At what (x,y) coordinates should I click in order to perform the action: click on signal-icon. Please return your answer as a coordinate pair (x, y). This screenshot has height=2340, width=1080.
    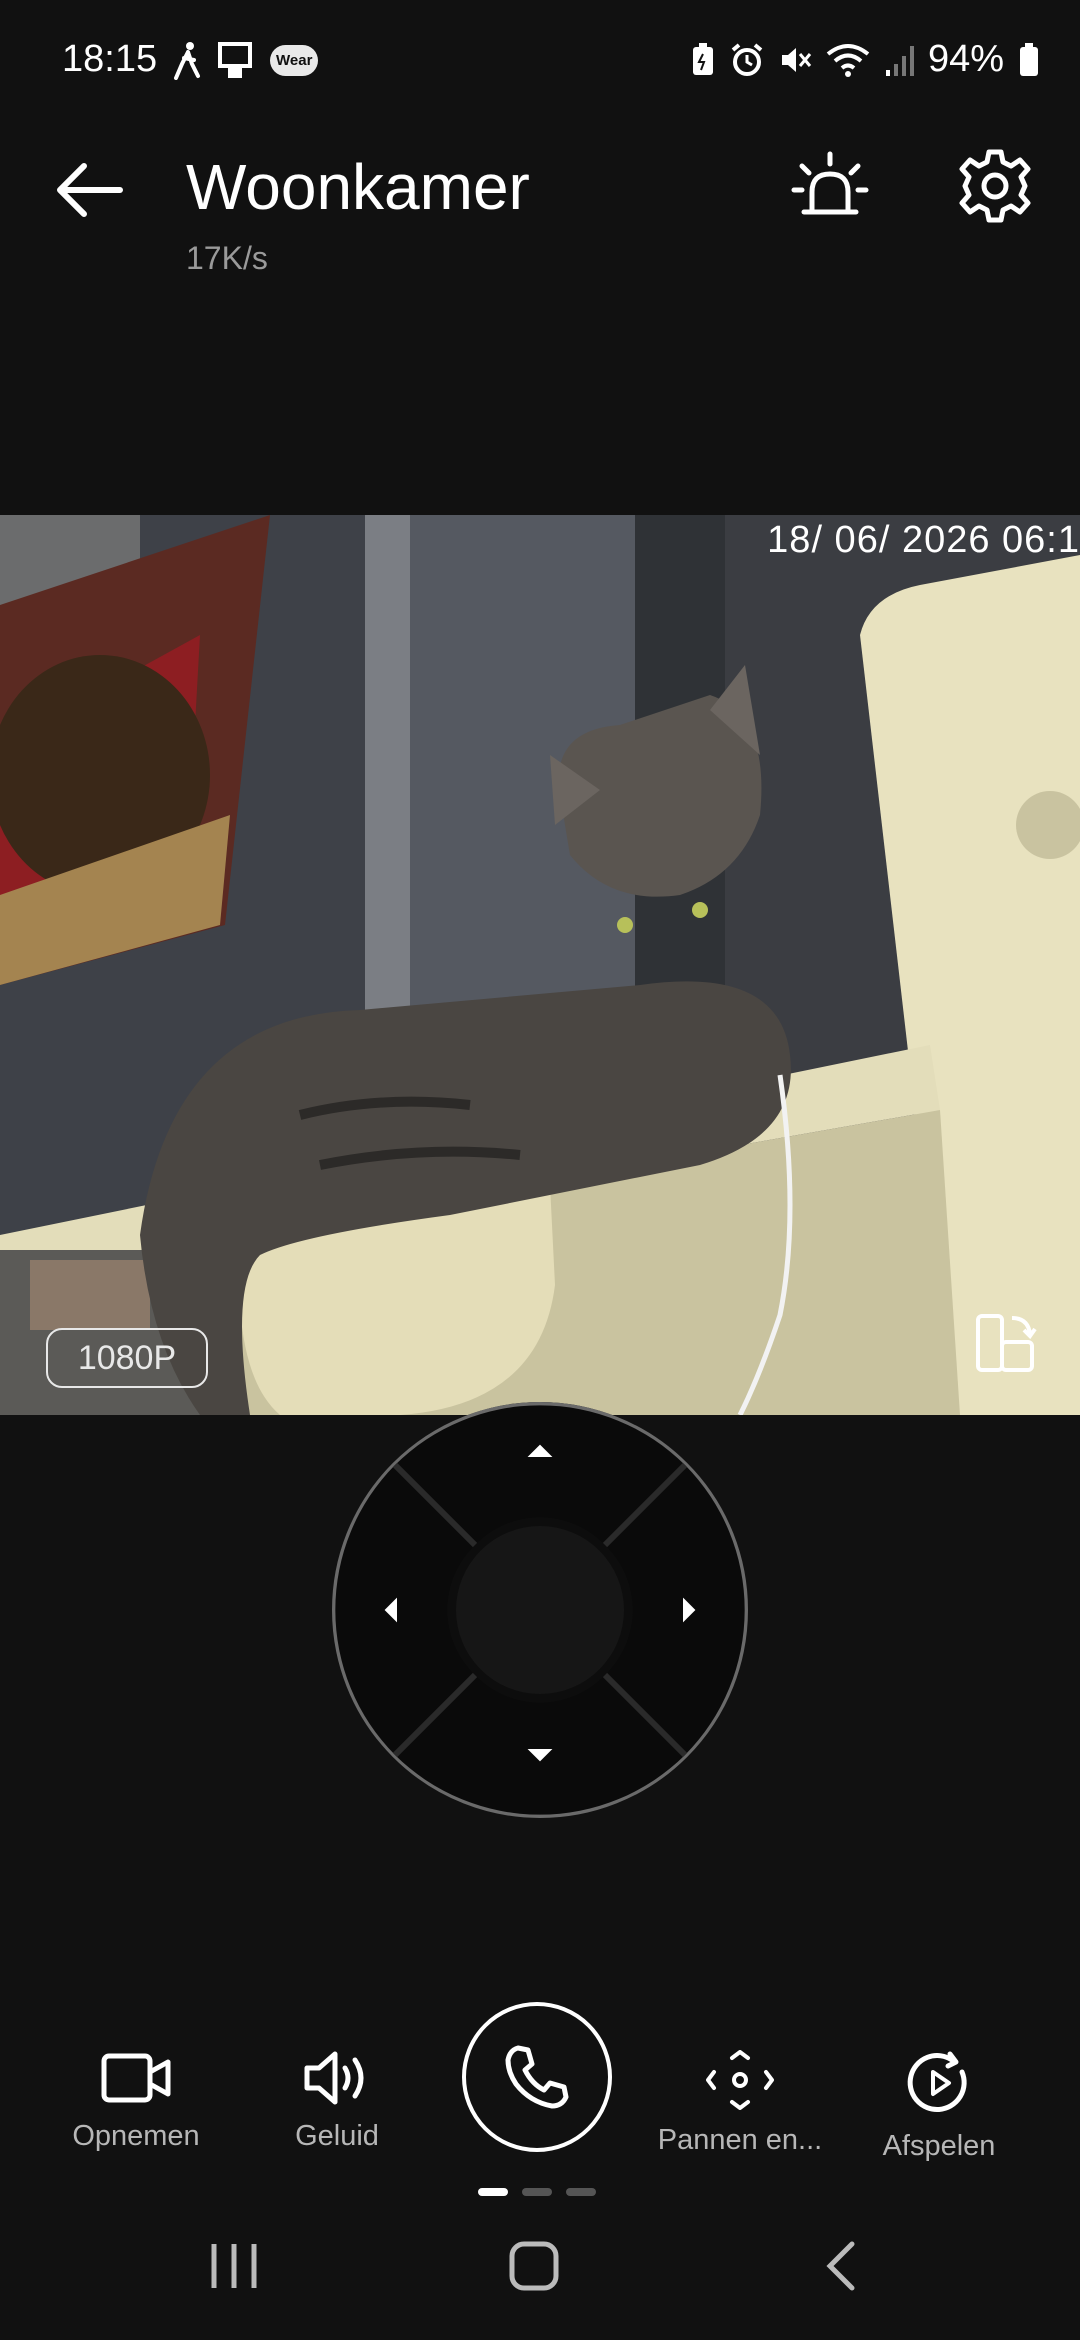
    Looking at the image, I should click on (899, 60).